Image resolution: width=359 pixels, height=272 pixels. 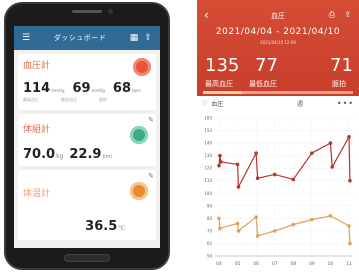 I want to click on x-tick-label: 09, so click(x=312, y=264).